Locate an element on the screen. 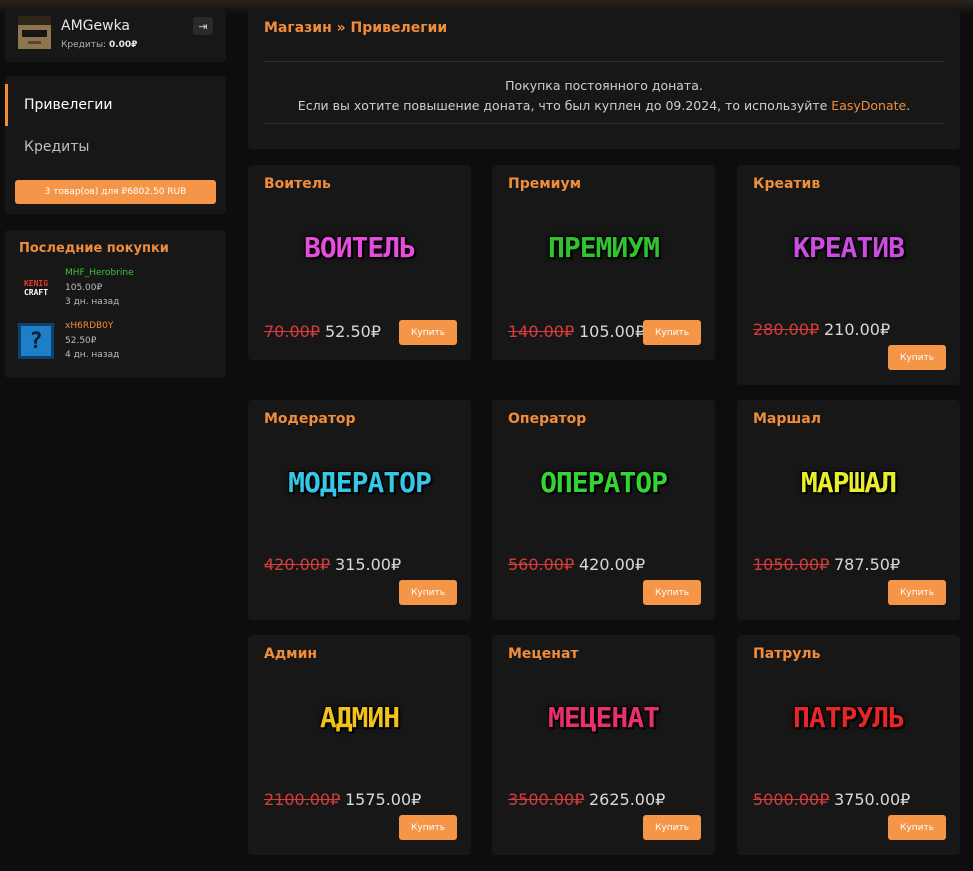 This screenshot has height=871, width=973. new-price: 2625.00₽ is located at coordinates (627, 799).